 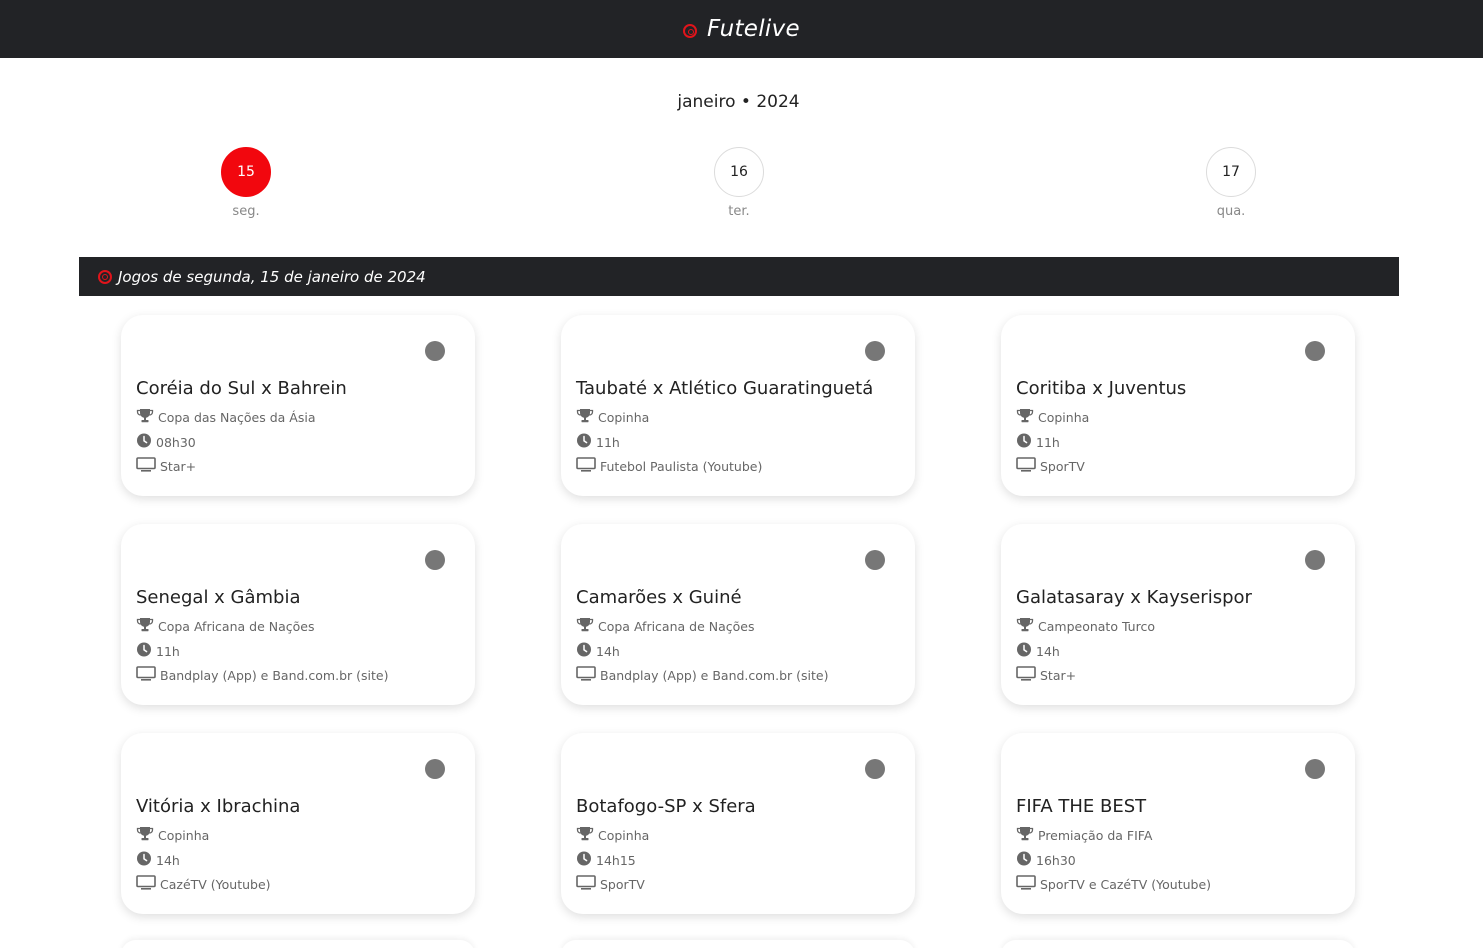 I want to click on match-time: 16h30, so click(x=1056, y=860).